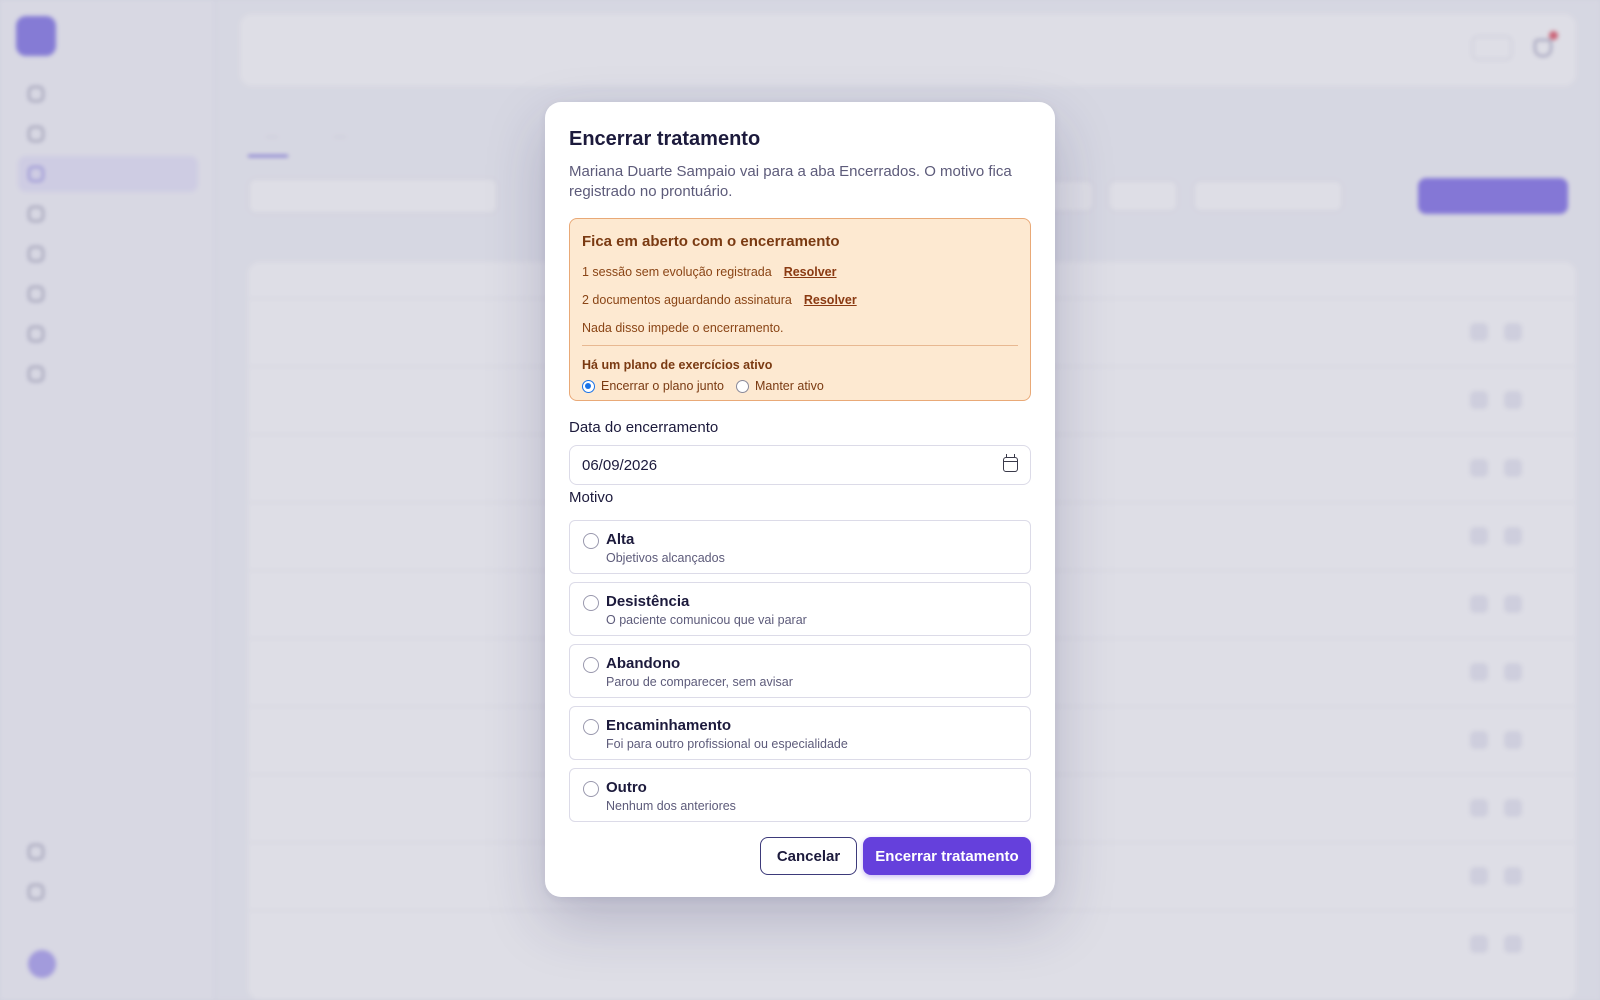 This screenshot has height=1000, width=1600. I want to click on reason-title: Abandono, so click(643, 663).